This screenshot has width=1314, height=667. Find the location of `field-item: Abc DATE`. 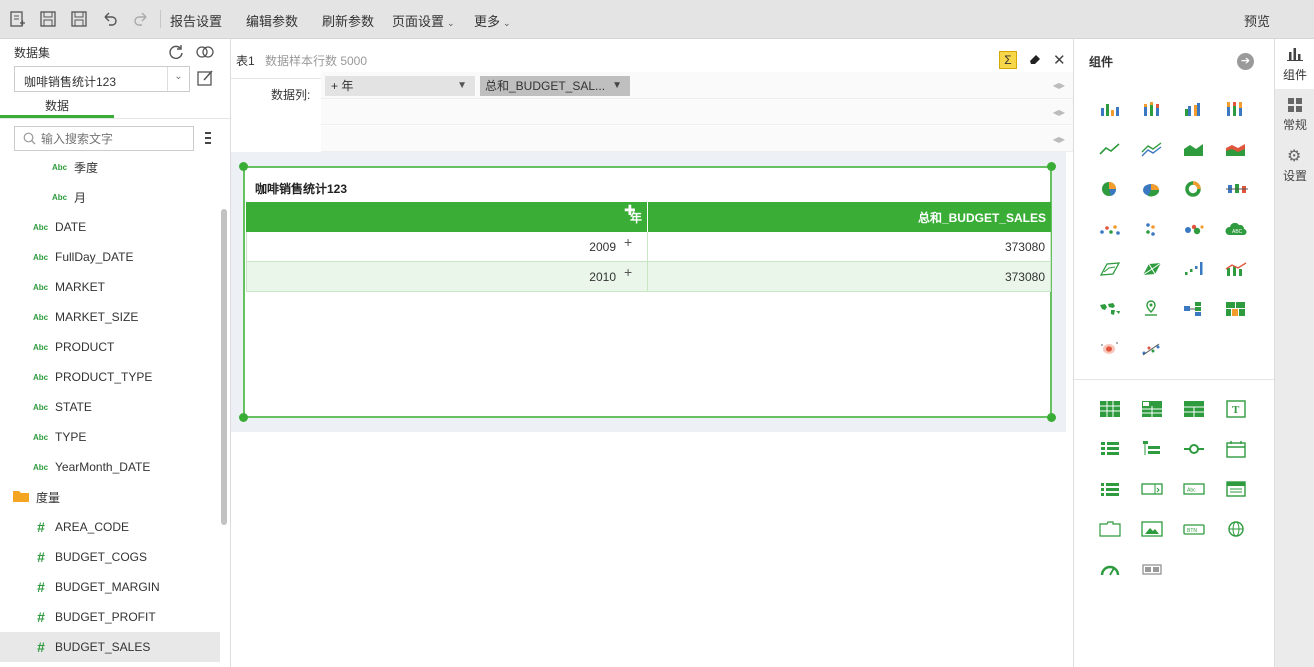

field-item: Abc DATE is located at coordinates (59, 227).